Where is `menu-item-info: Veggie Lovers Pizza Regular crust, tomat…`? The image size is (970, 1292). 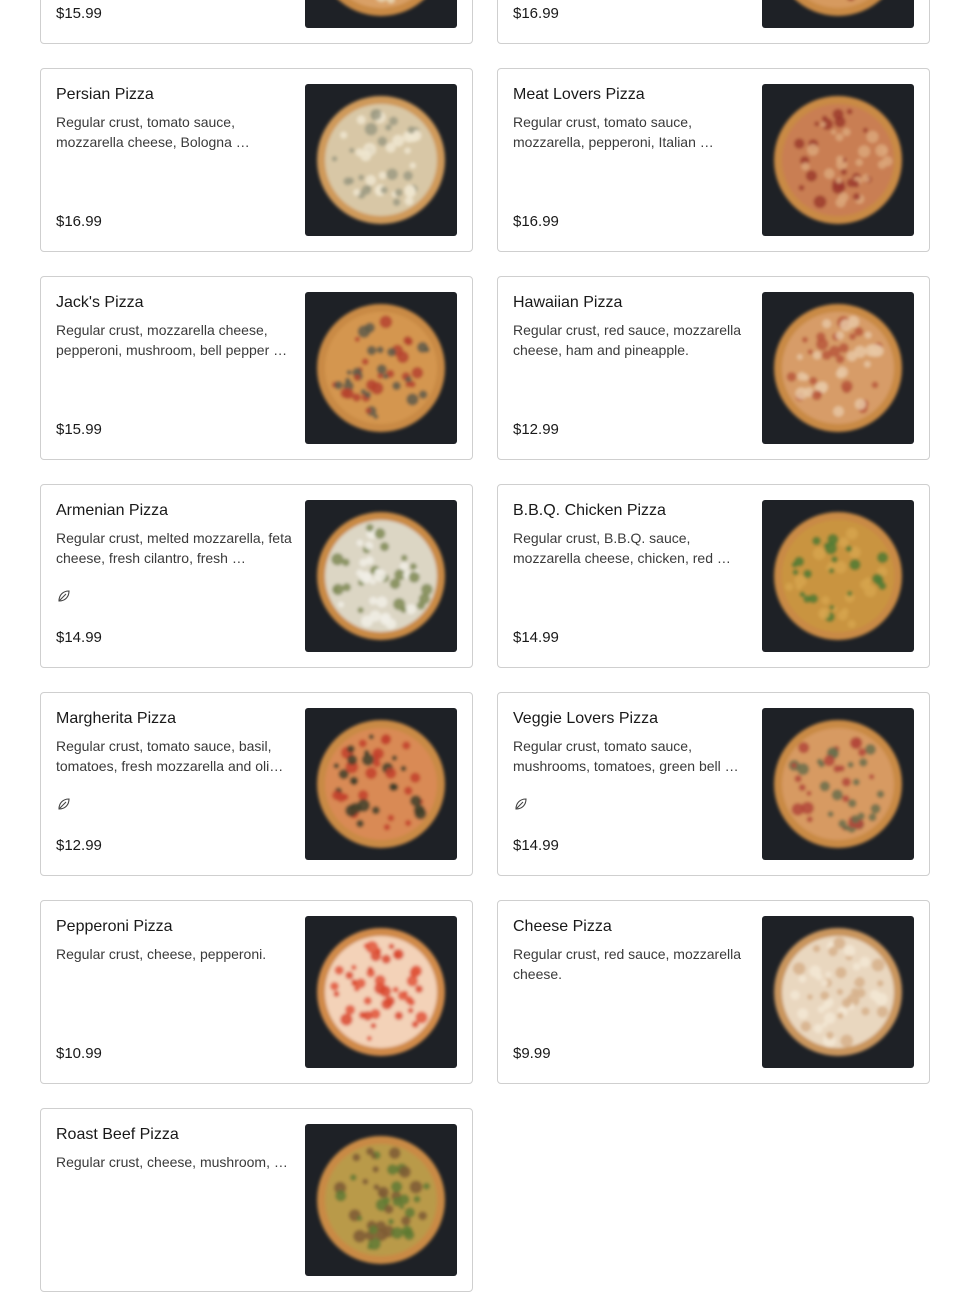 menu-item-info: Veggie Lovers Pizza Regular crust, tomat… is located at coordinates (633, 784).